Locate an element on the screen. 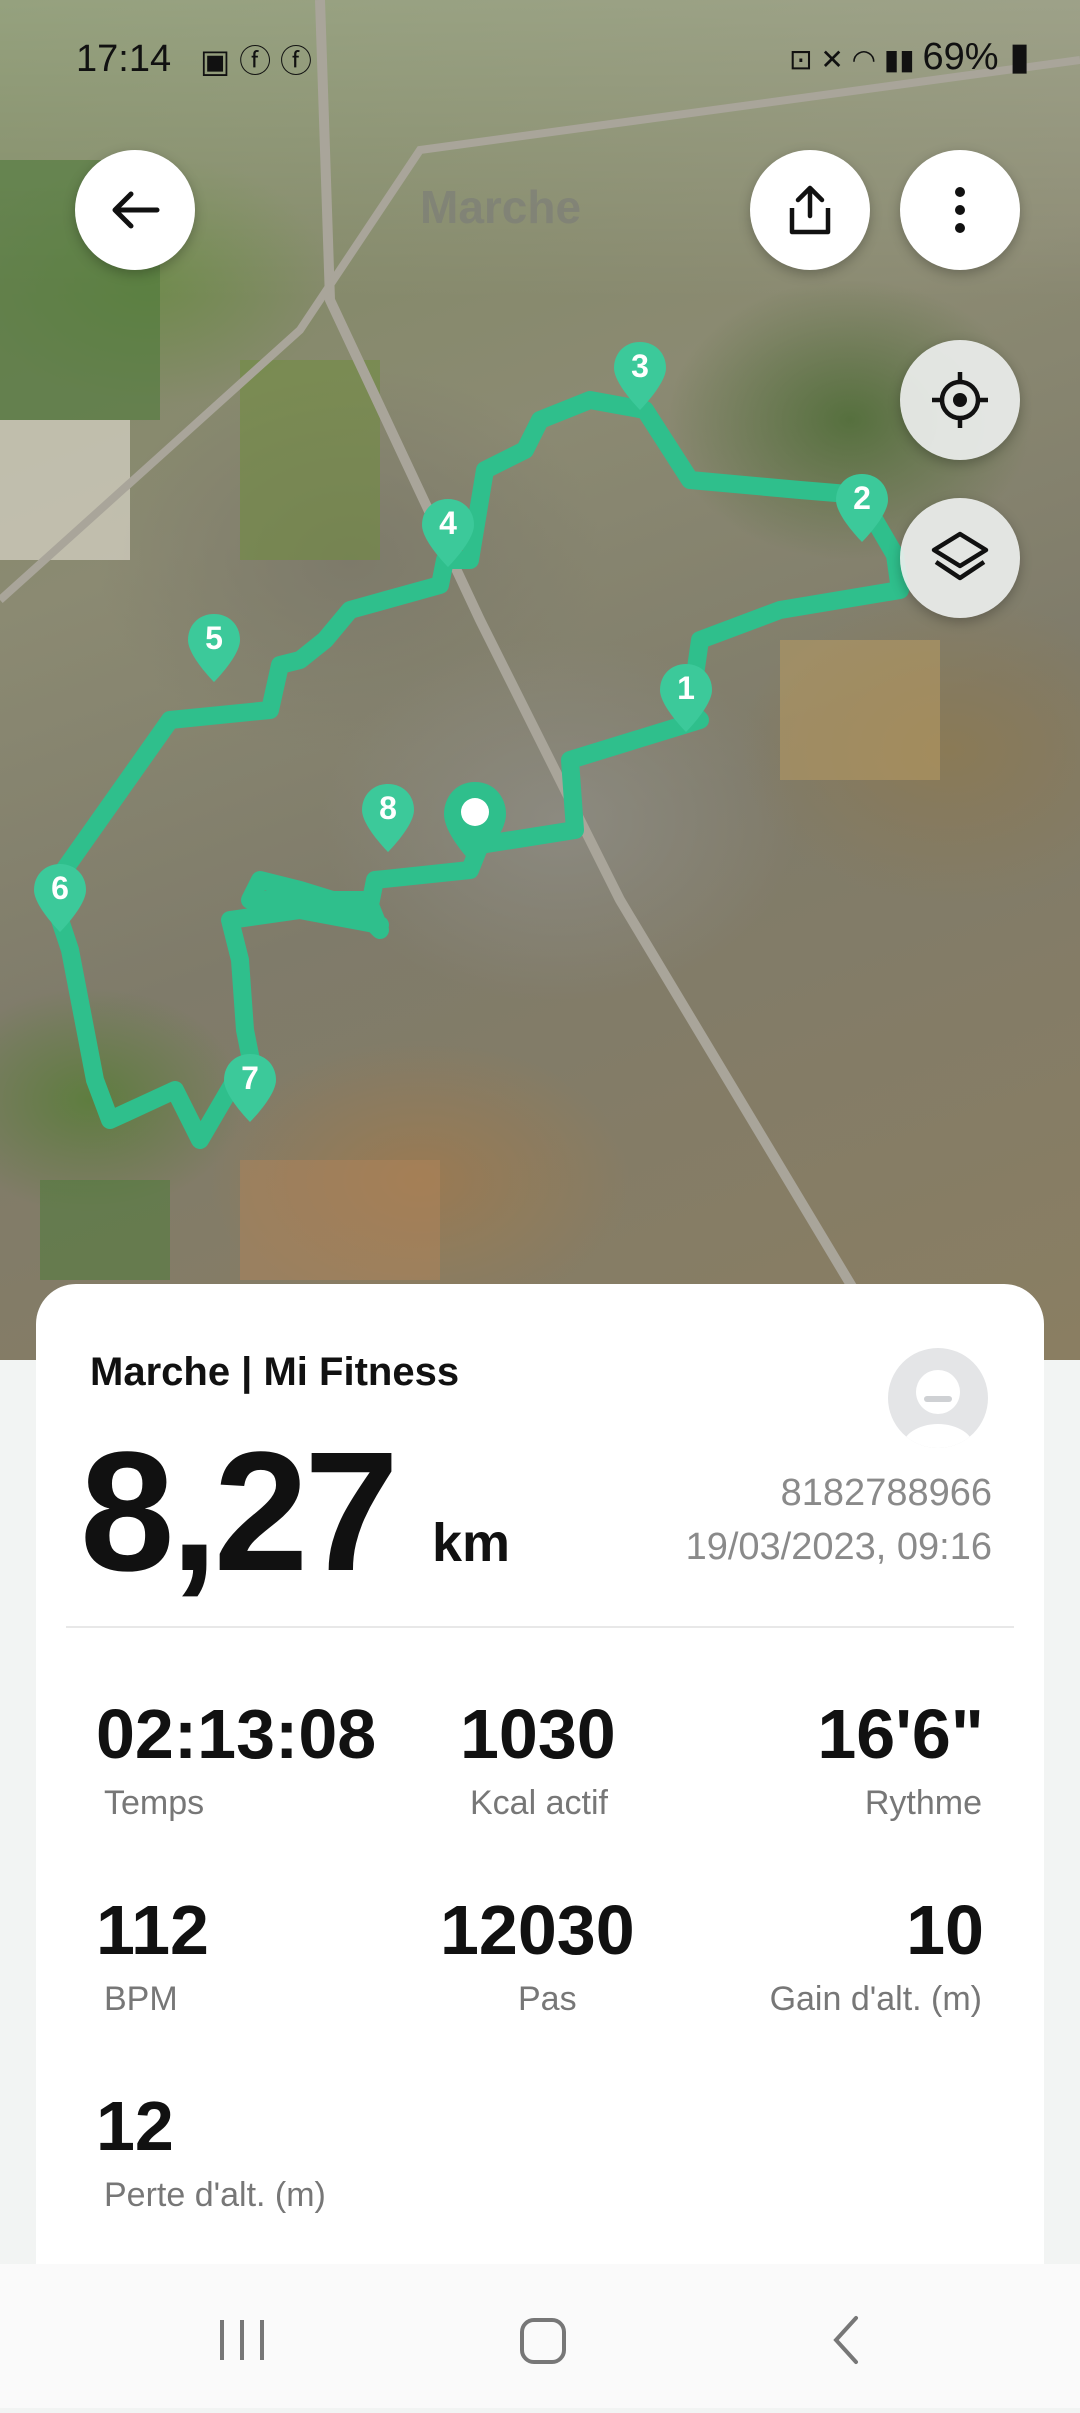  km-marker-6: 6 is located at coordinates (60, 898).